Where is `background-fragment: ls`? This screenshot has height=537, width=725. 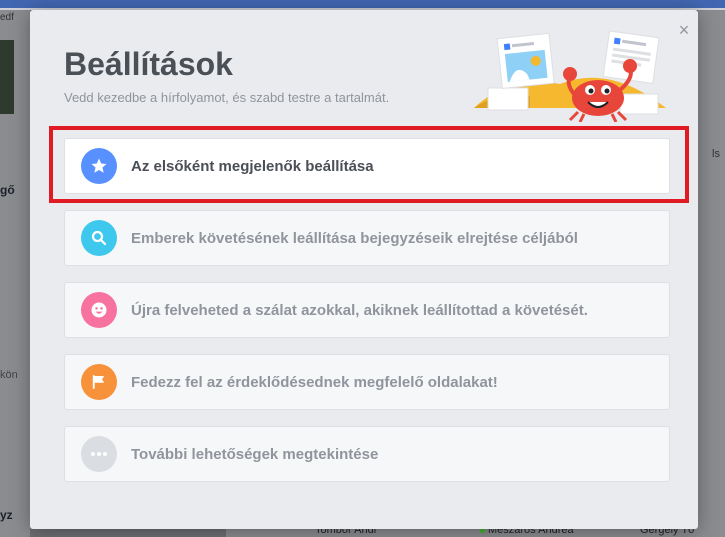 background-fragment: ls is located at coordinates (716, 154).